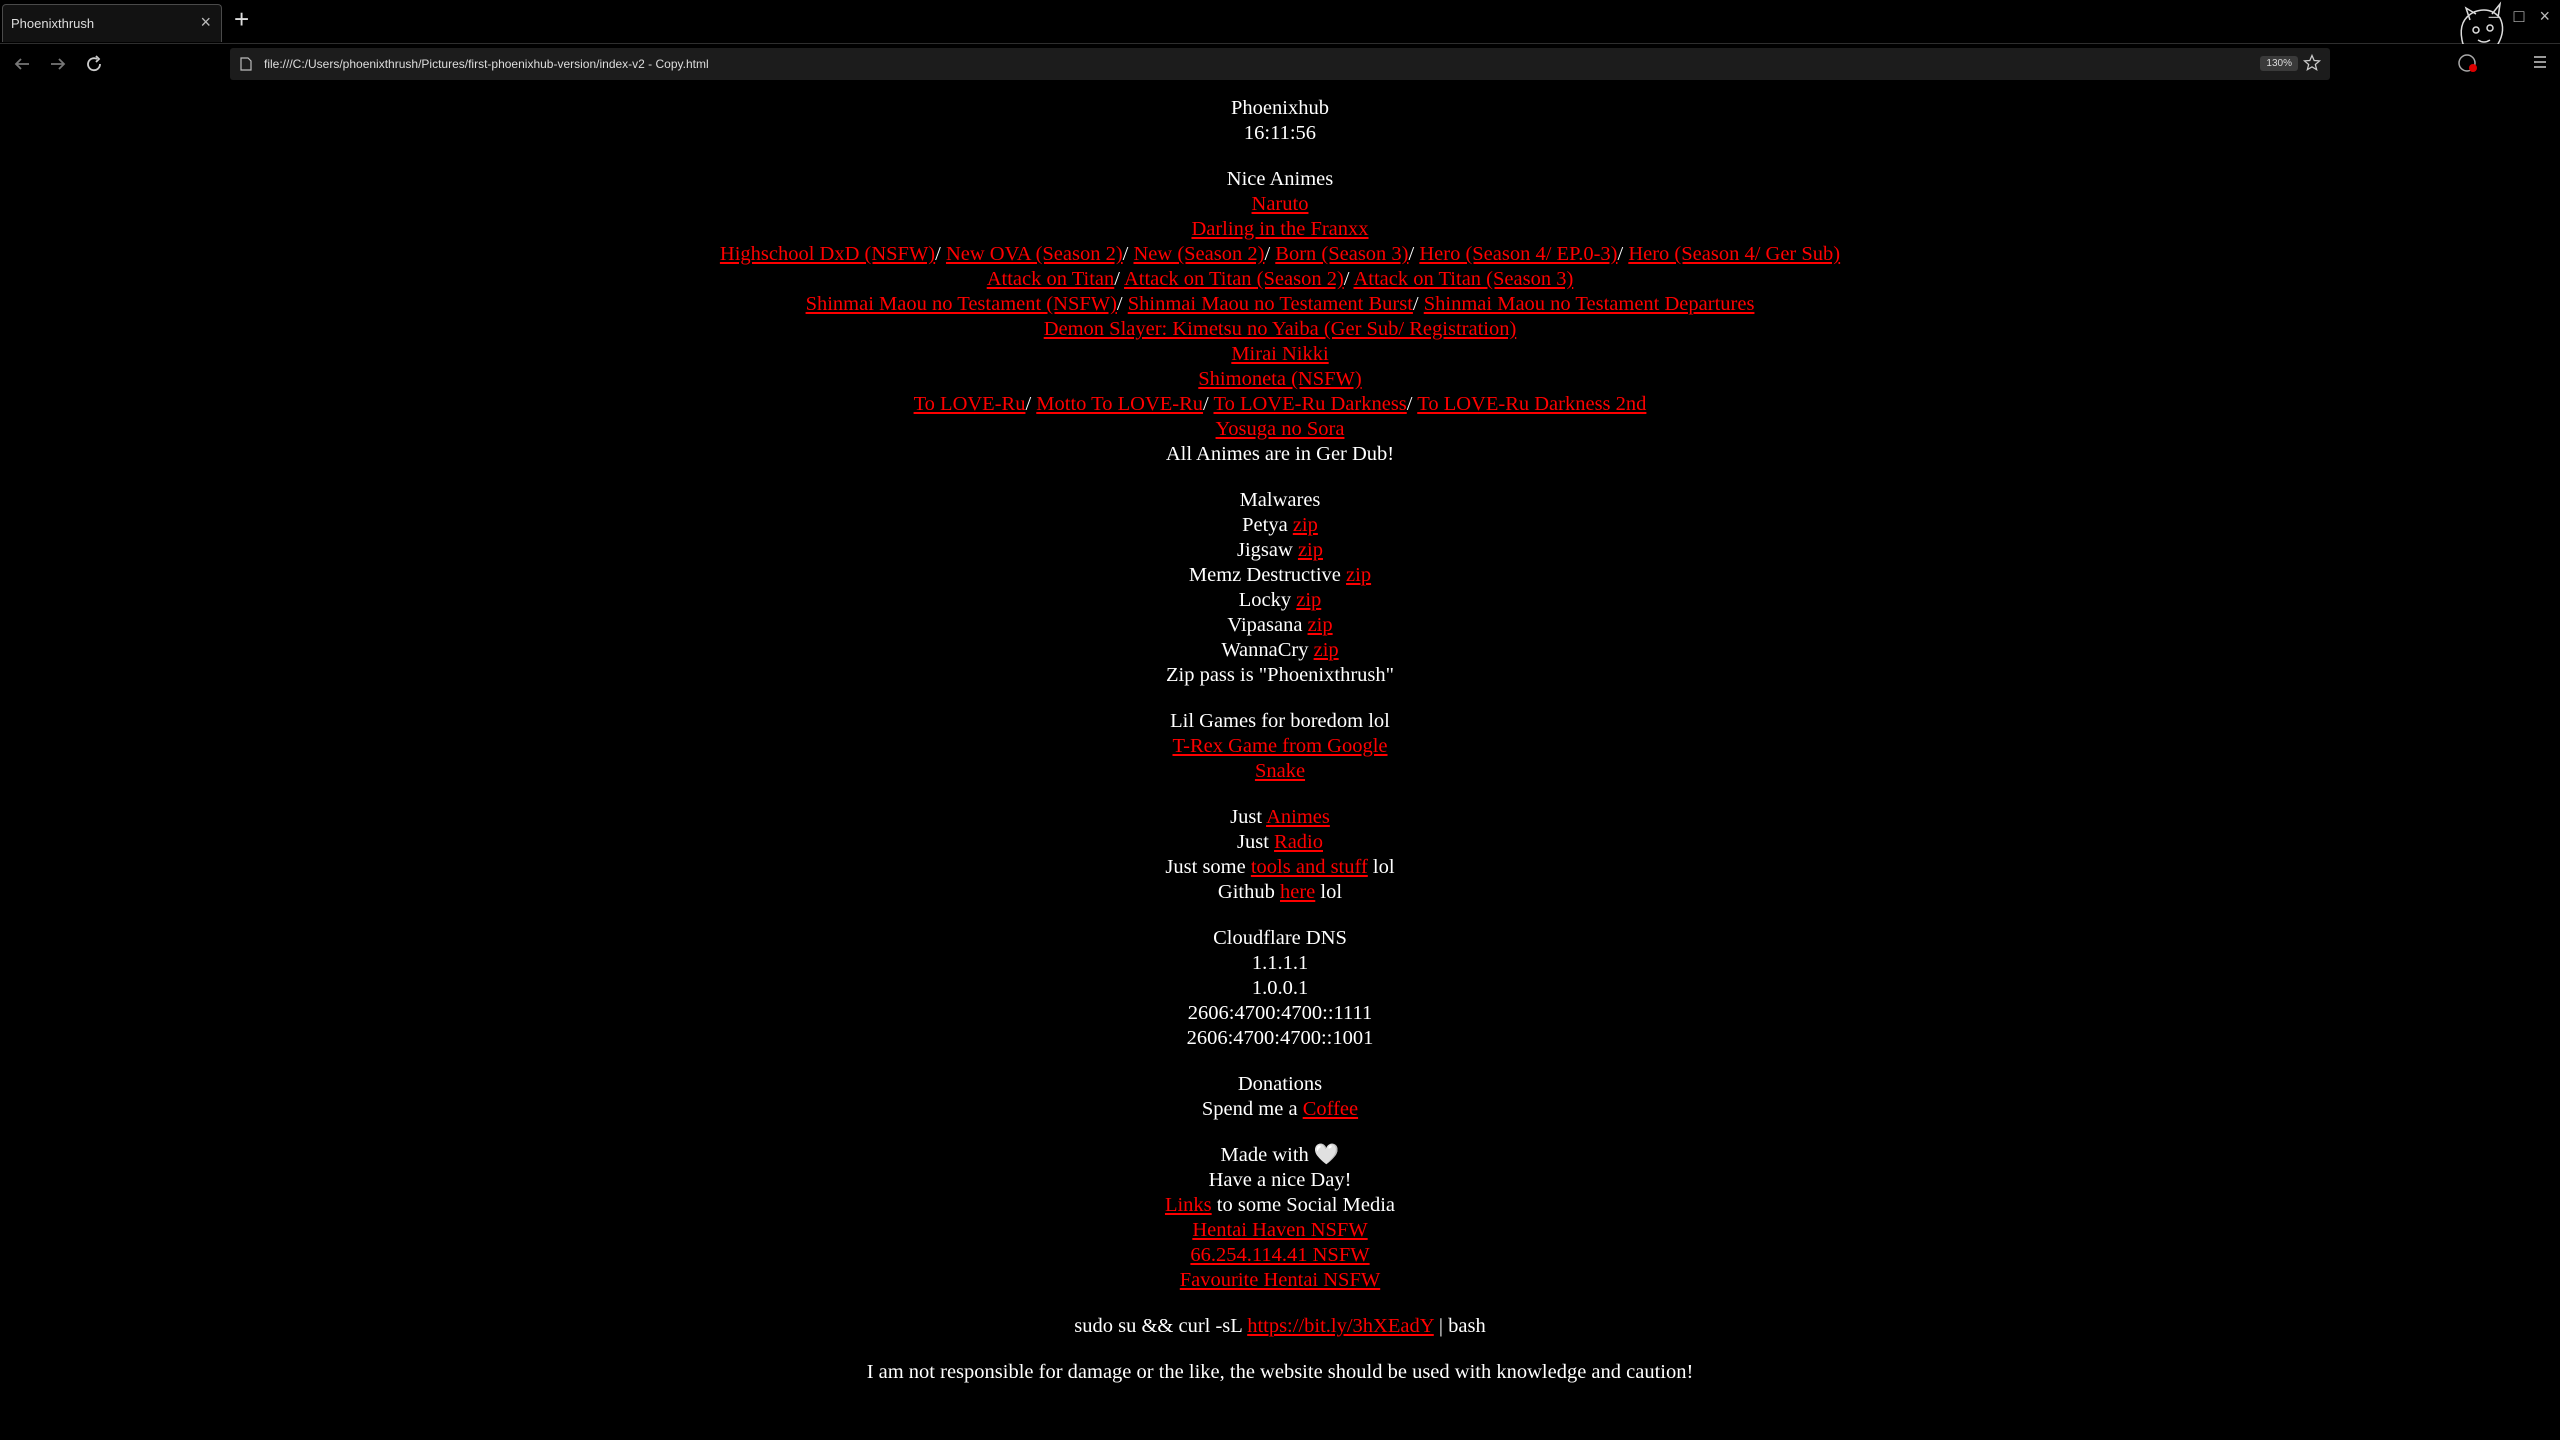  What do you see at coordinates (1205, 867) in the screenshot?
I see `just-some-label: Just some` at bounding box center [1205, 867].